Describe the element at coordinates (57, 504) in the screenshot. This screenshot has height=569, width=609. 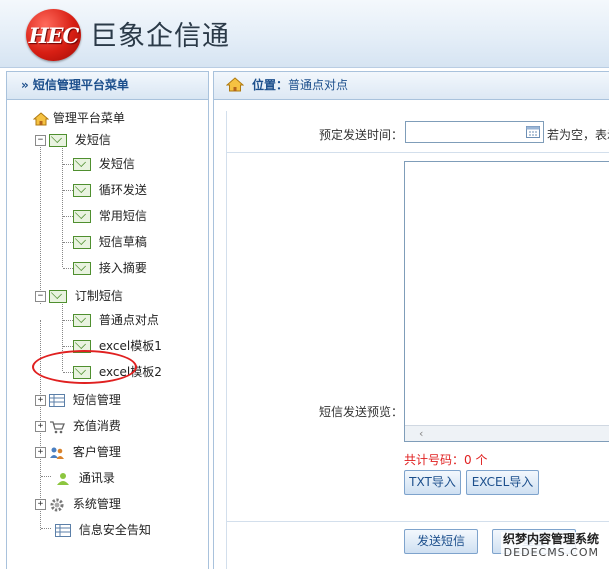
I see `gear-icon` at that location.